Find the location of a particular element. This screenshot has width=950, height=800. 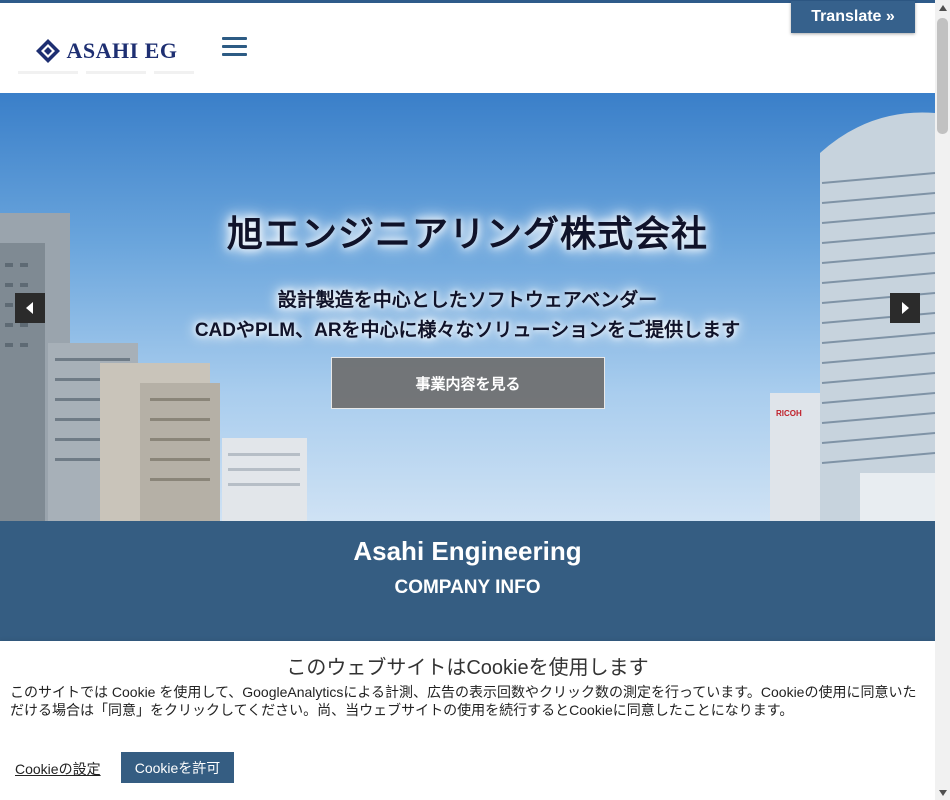

logo-underline is located at coordinates (106, 72).